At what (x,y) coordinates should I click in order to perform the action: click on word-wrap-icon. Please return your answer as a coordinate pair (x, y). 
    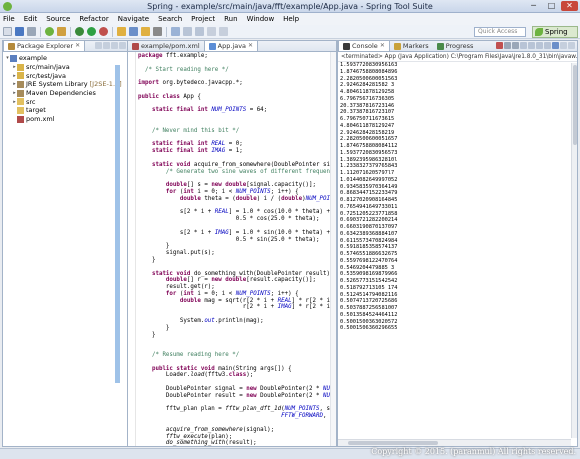
    Looking at the image, I should click on (531, 45).